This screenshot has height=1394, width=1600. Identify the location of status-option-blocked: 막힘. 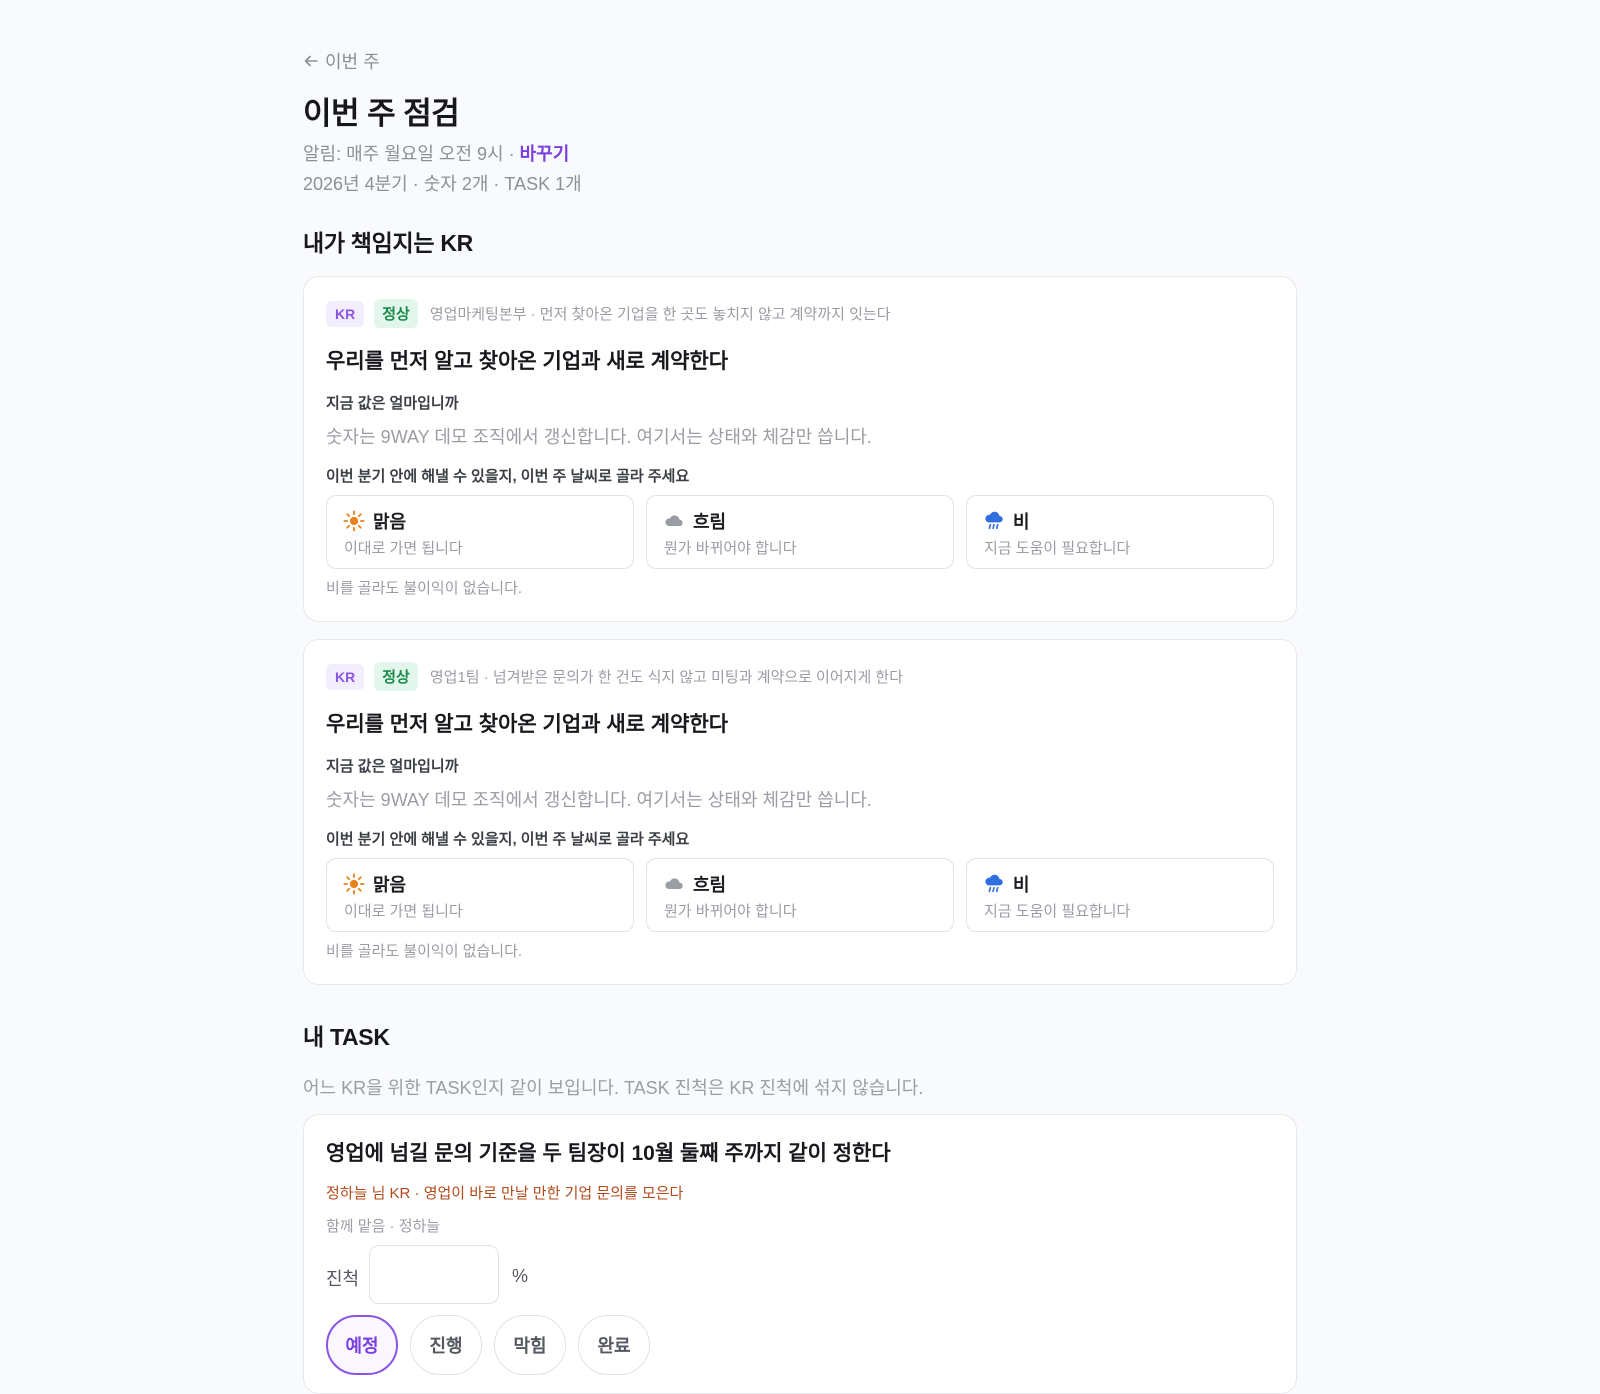
(530, 1345).